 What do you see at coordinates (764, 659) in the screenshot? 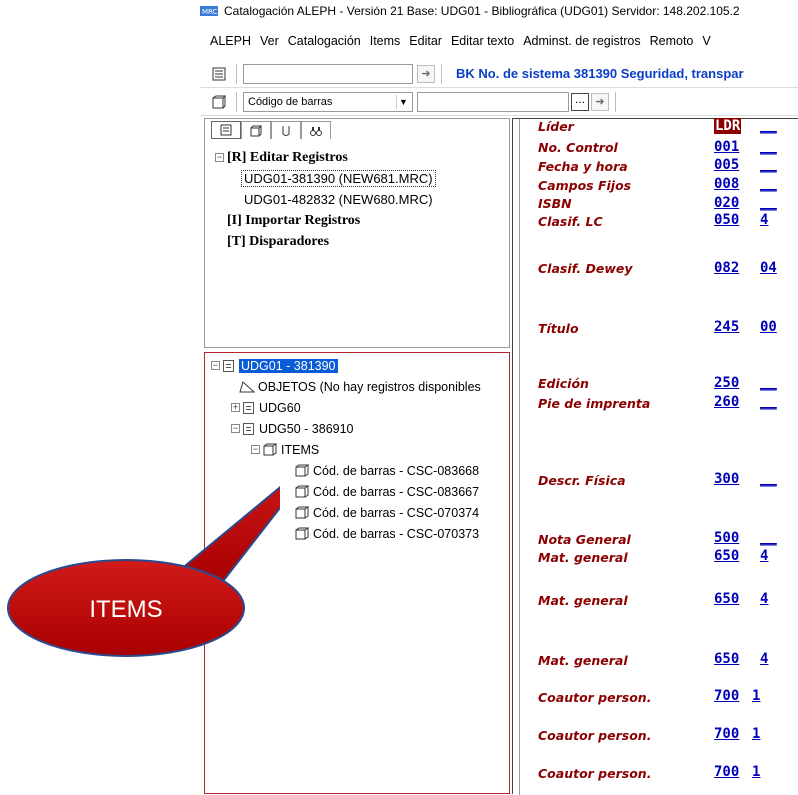
I see `field-ind-650-3: 4` at bounding box center [764, 659].